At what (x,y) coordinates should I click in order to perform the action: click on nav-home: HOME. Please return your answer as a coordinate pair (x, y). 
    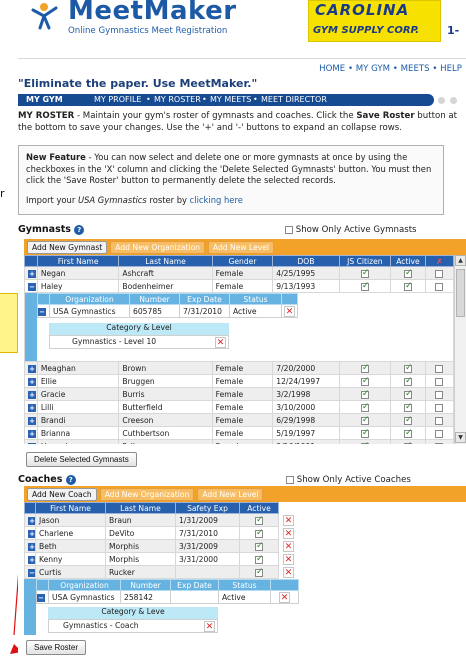
    Looking at the image, I should click on (332, 69).